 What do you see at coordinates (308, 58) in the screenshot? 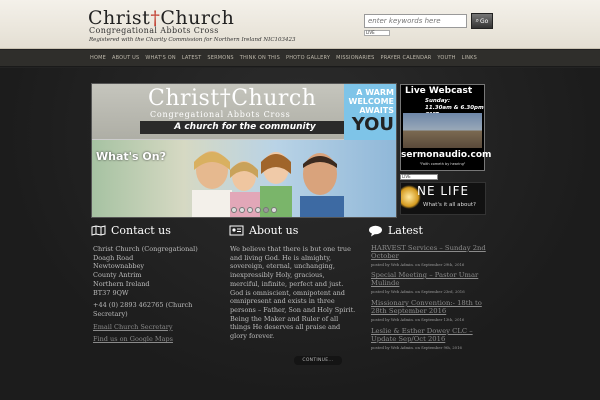
I see `nav-item-photo-gallery: Photo Gallery` at bounding box center [308, 58].